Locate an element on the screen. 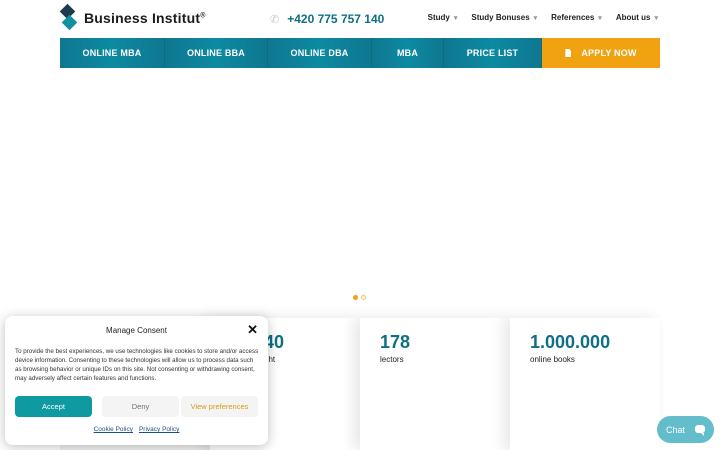 Image resolution: width=720 pixels, height=450 pixels. phone-number: +420 775 757 140 is located at coordinates (335, 19).